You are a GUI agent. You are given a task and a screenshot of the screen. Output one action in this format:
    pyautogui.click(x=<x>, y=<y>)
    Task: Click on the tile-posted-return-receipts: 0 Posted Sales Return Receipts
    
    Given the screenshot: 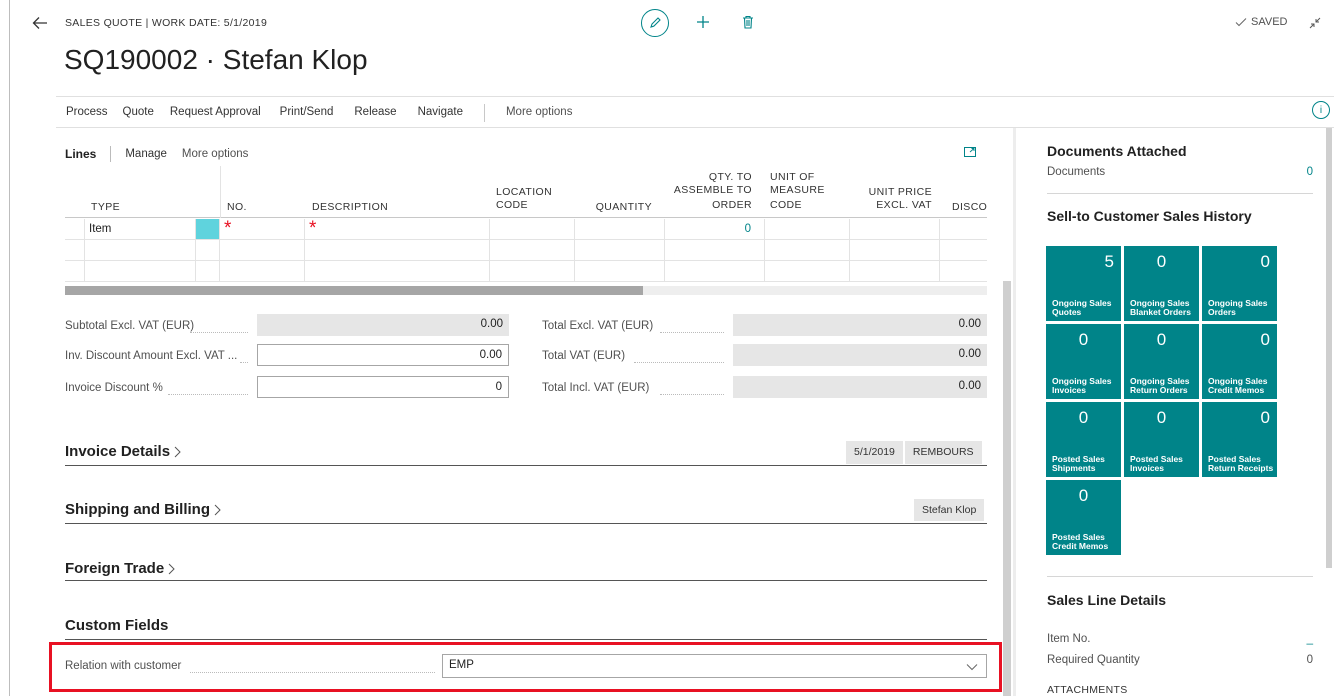 What is the action you would take?
    pyautogui.click(x=1239, y=439)
    